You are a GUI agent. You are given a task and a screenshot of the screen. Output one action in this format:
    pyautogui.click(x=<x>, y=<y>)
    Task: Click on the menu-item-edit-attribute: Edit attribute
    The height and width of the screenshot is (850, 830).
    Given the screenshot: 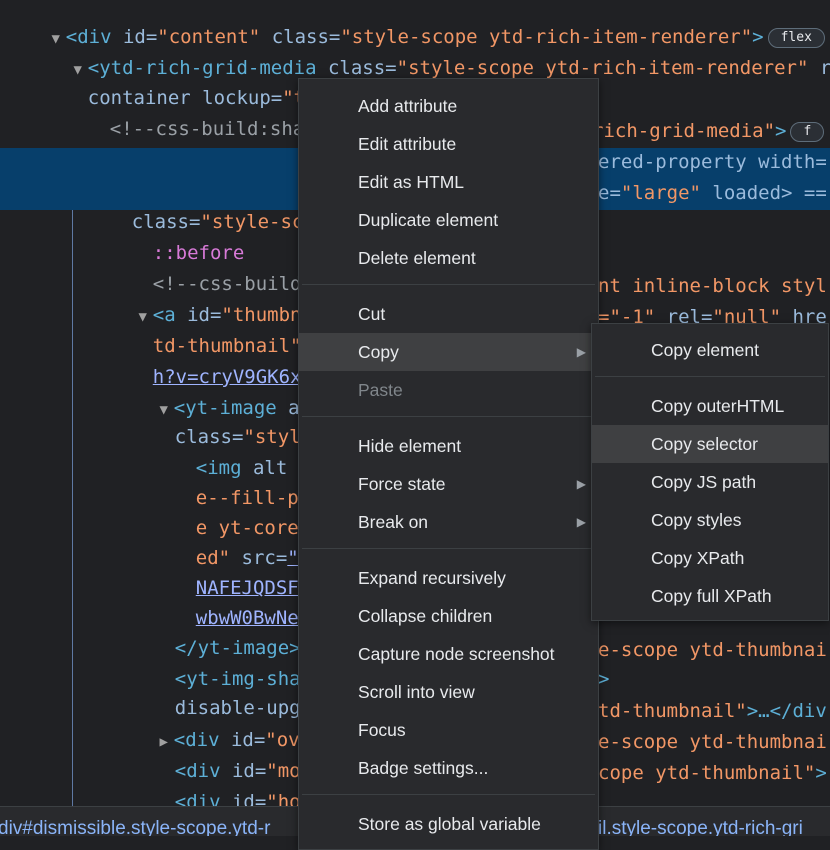 What is the action you would take?
    pyautogui.click(x=448, y=144)
    